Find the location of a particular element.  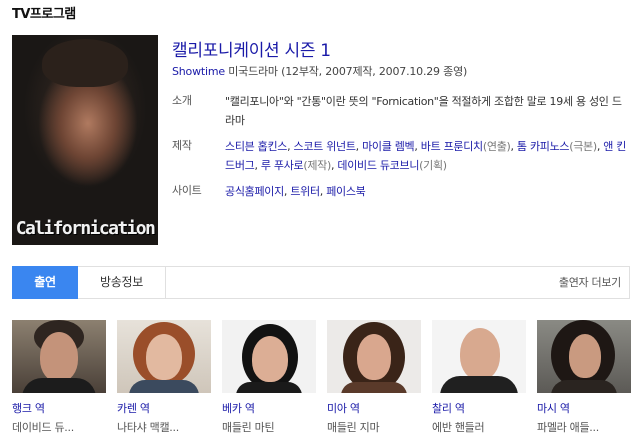

production-credit-link: 마이클 렘벡 is located at coordinates (388, 146).